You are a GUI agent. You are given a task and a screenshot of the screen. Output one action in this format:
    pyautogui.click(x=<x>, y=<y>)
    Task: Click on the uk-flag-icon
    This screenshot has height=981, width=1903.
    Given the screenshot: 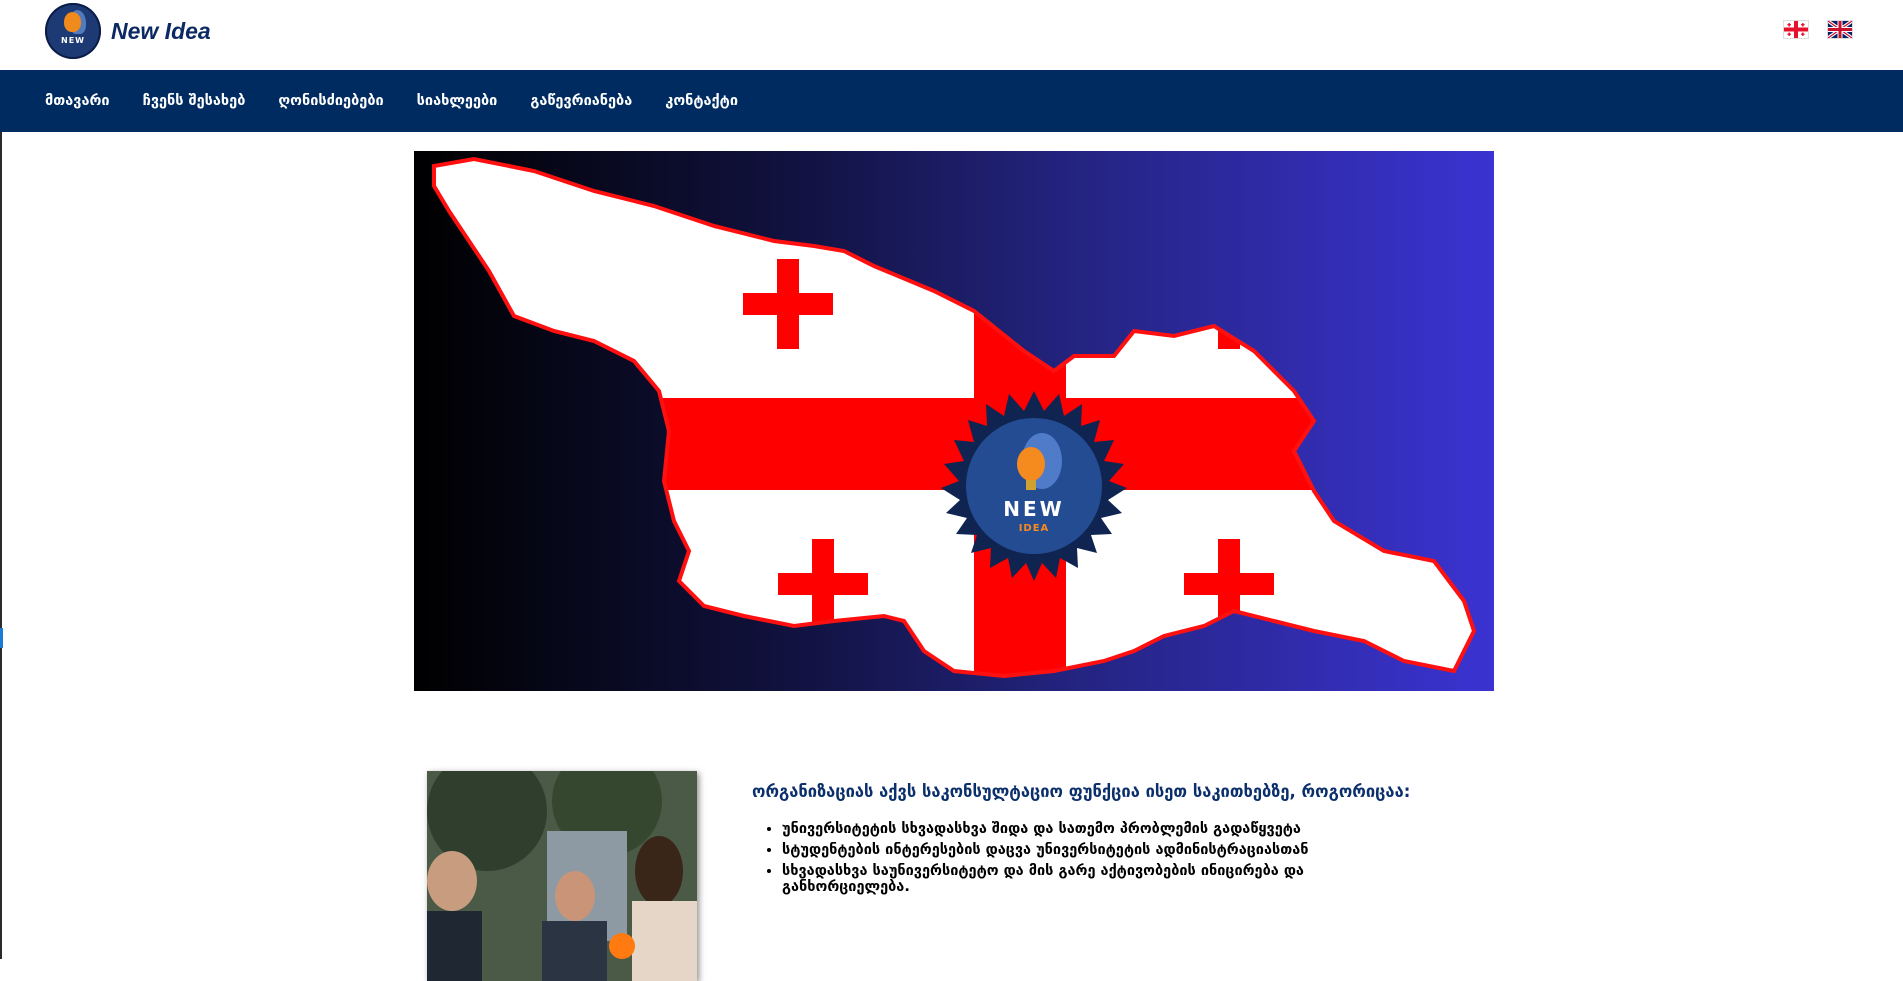 What is the action you would take?
    pyautogui.click(x=1840, y=29)
    